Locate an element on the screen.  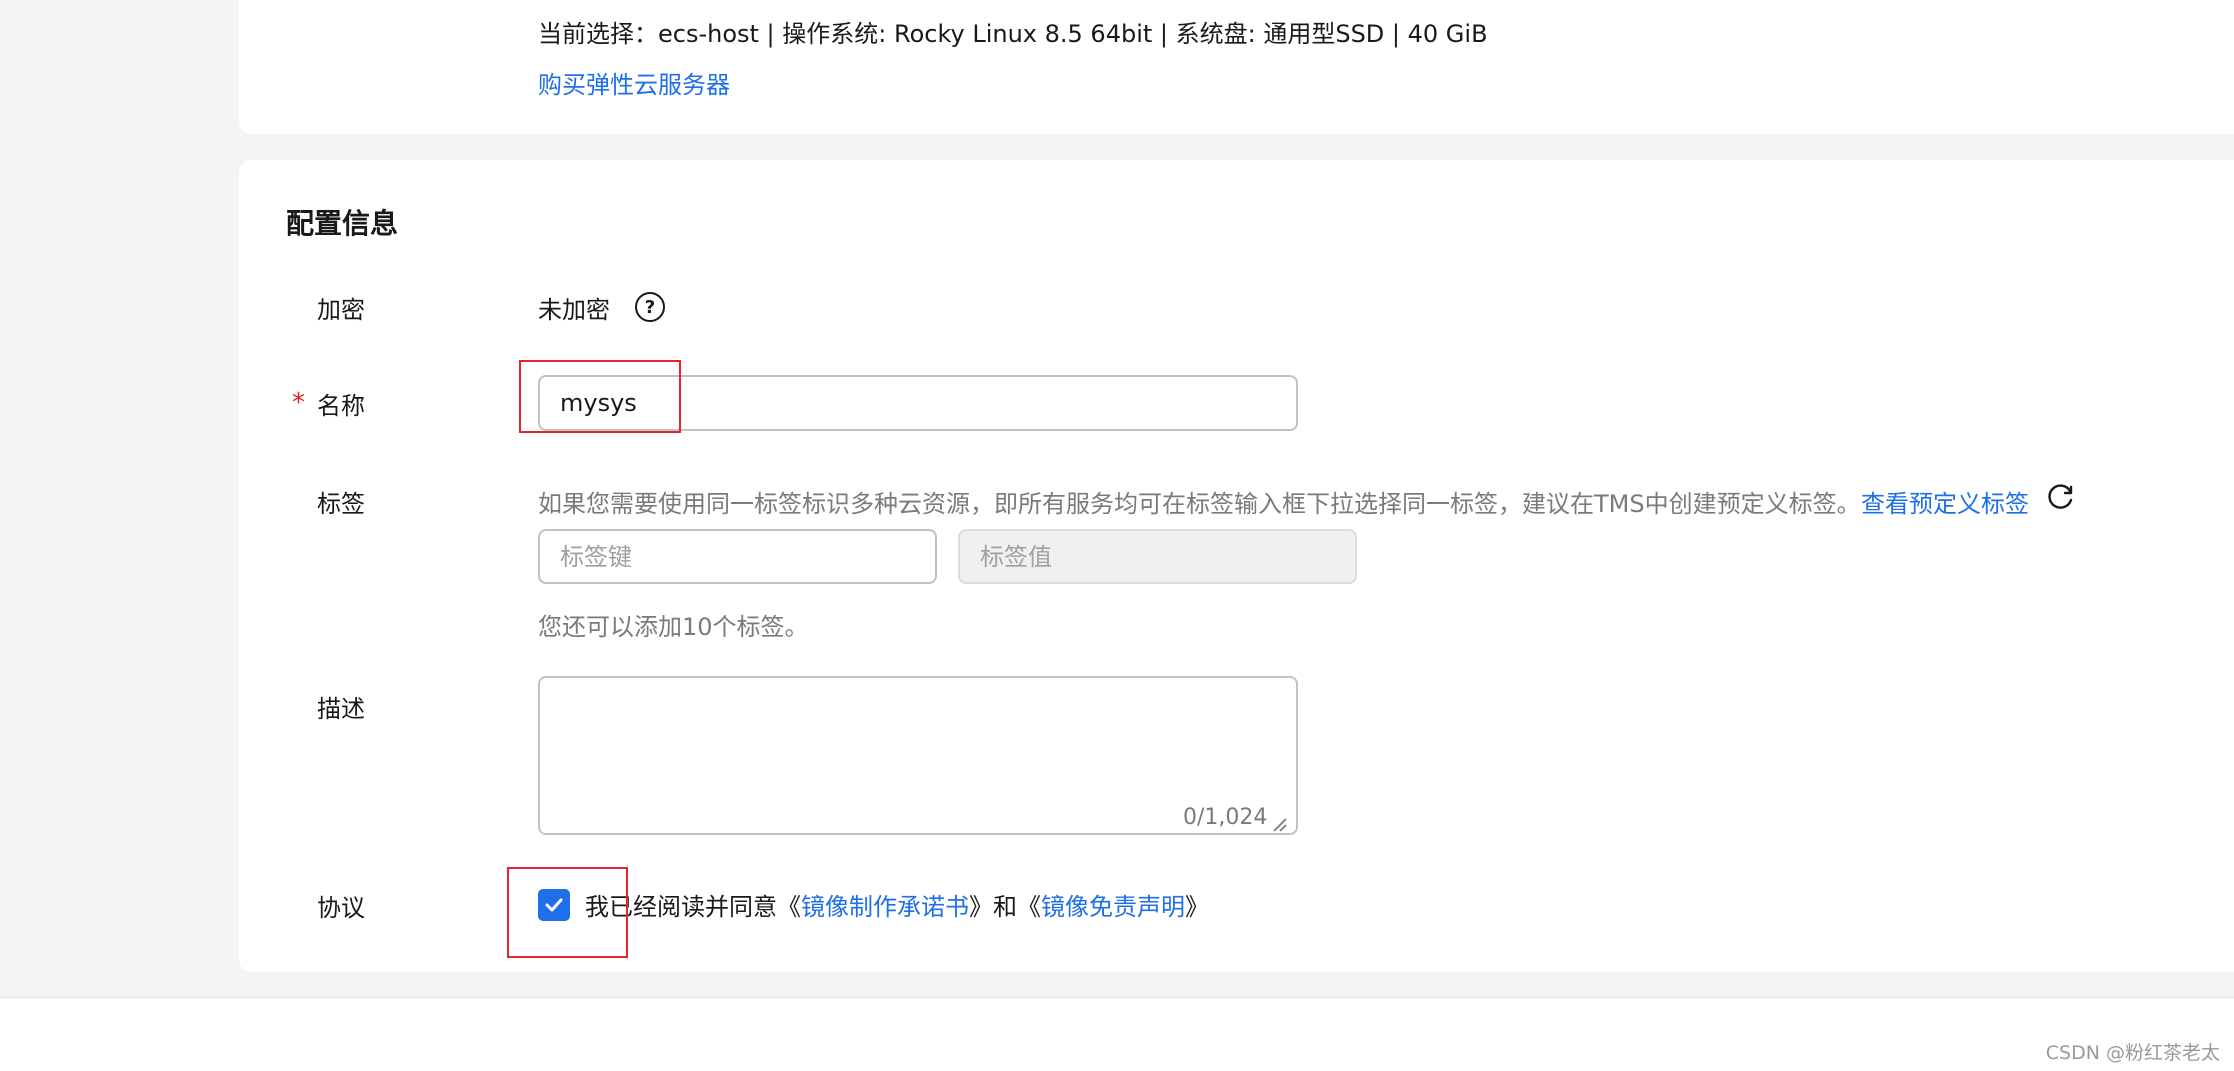
tag-value-input is located at coordinates (1157, 556).